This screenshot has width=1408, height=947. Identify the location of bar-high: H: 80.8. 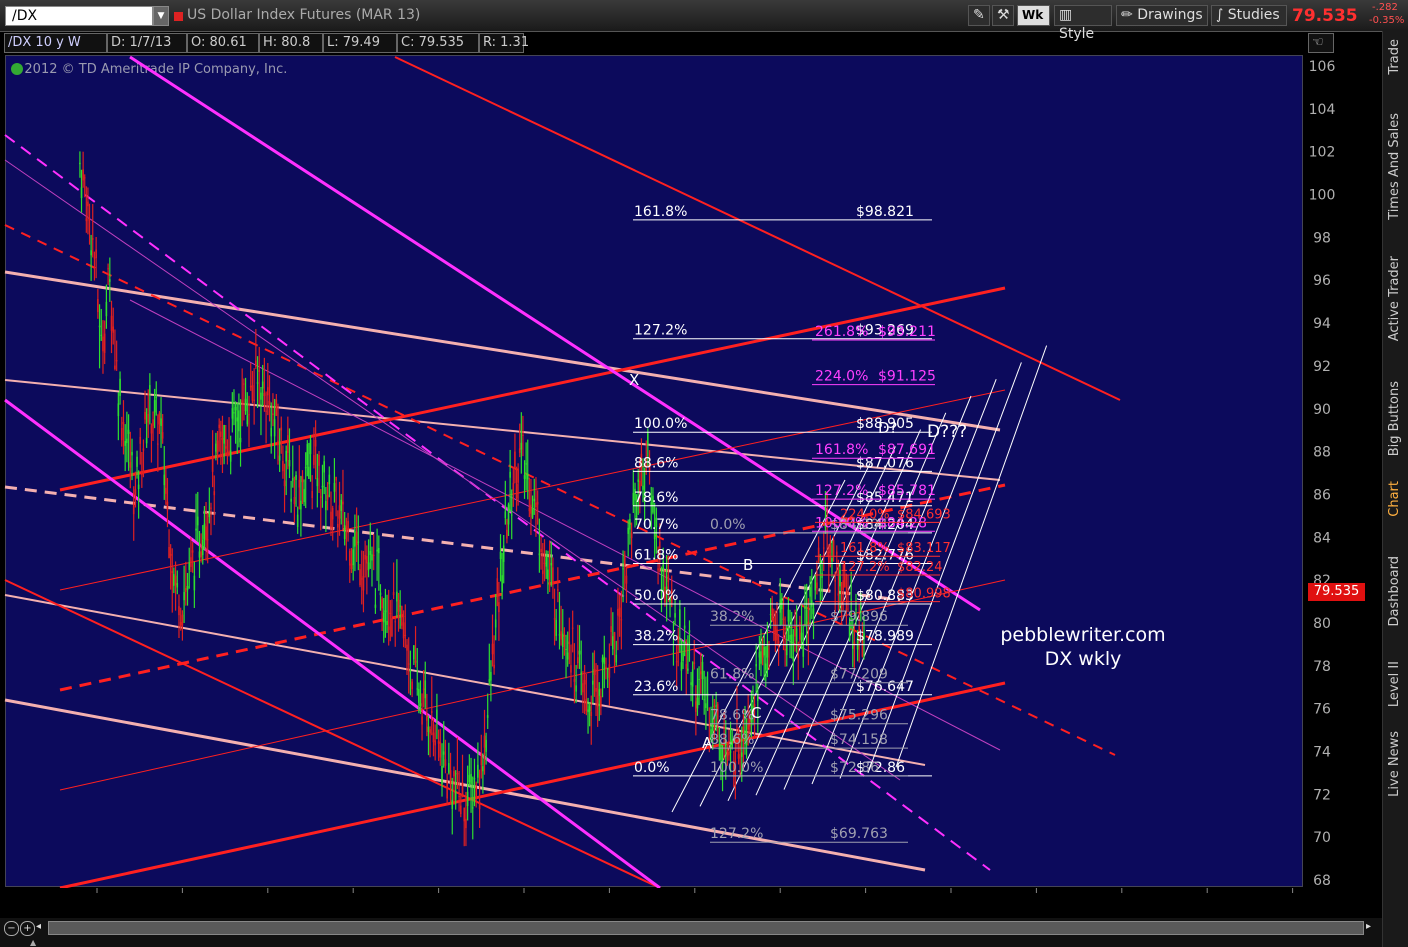
(291, 43).